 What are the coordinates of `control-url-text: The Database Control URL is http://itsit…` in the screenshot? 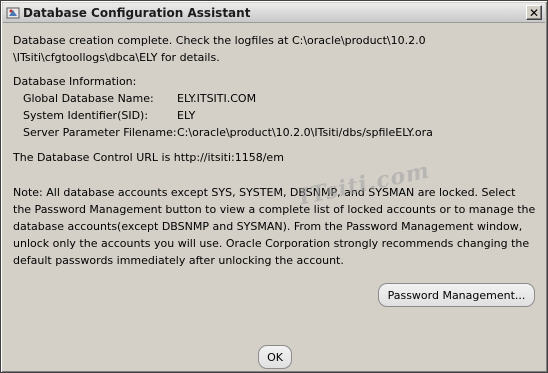 It's located at (148, 157).